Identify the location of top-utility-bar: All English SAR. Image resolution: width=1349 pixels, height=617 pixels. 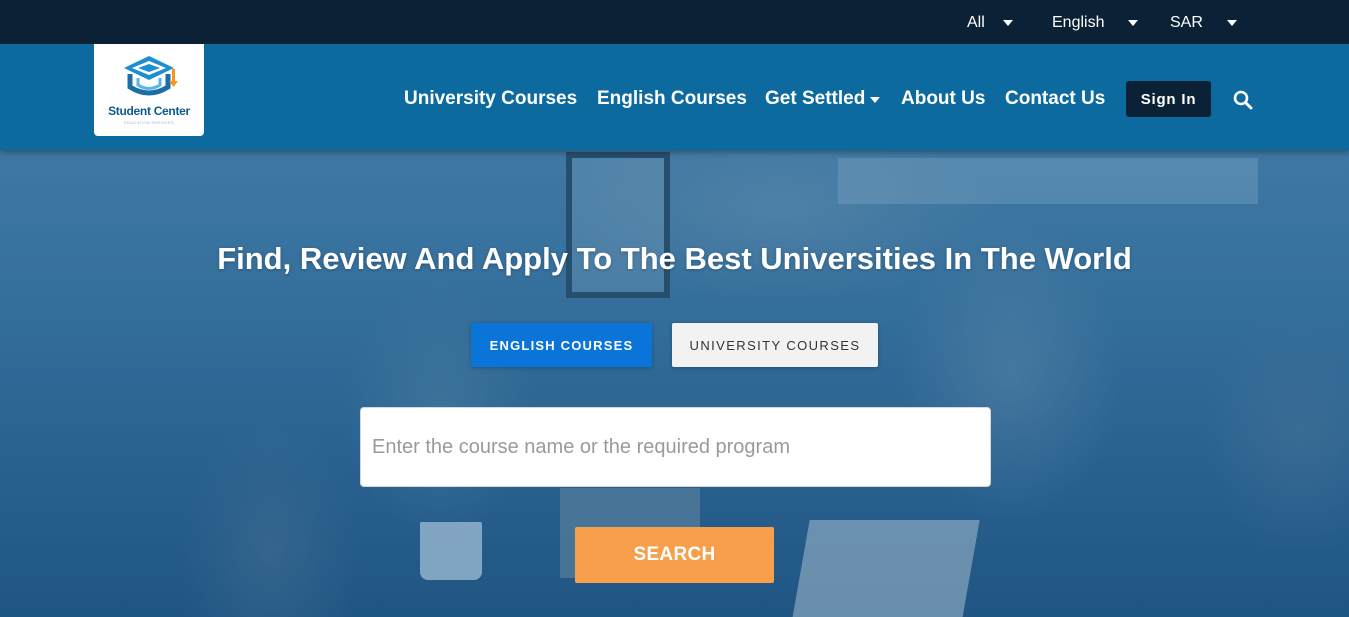
(674, 22).